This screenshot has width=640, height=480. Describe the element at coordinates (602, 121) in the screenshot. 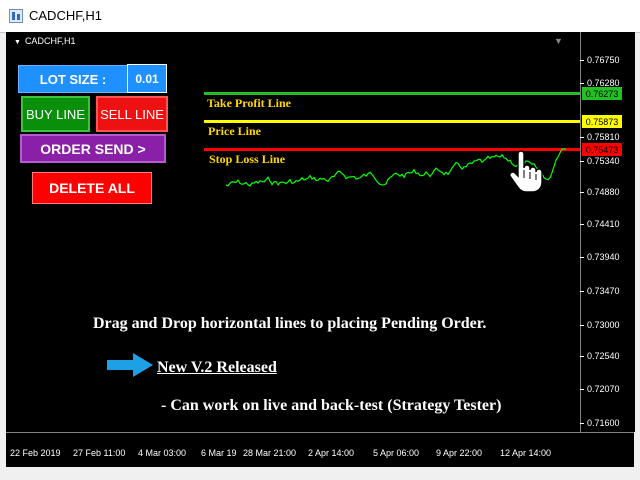

I see `price-line-price-tag: 0.75873` at that location.